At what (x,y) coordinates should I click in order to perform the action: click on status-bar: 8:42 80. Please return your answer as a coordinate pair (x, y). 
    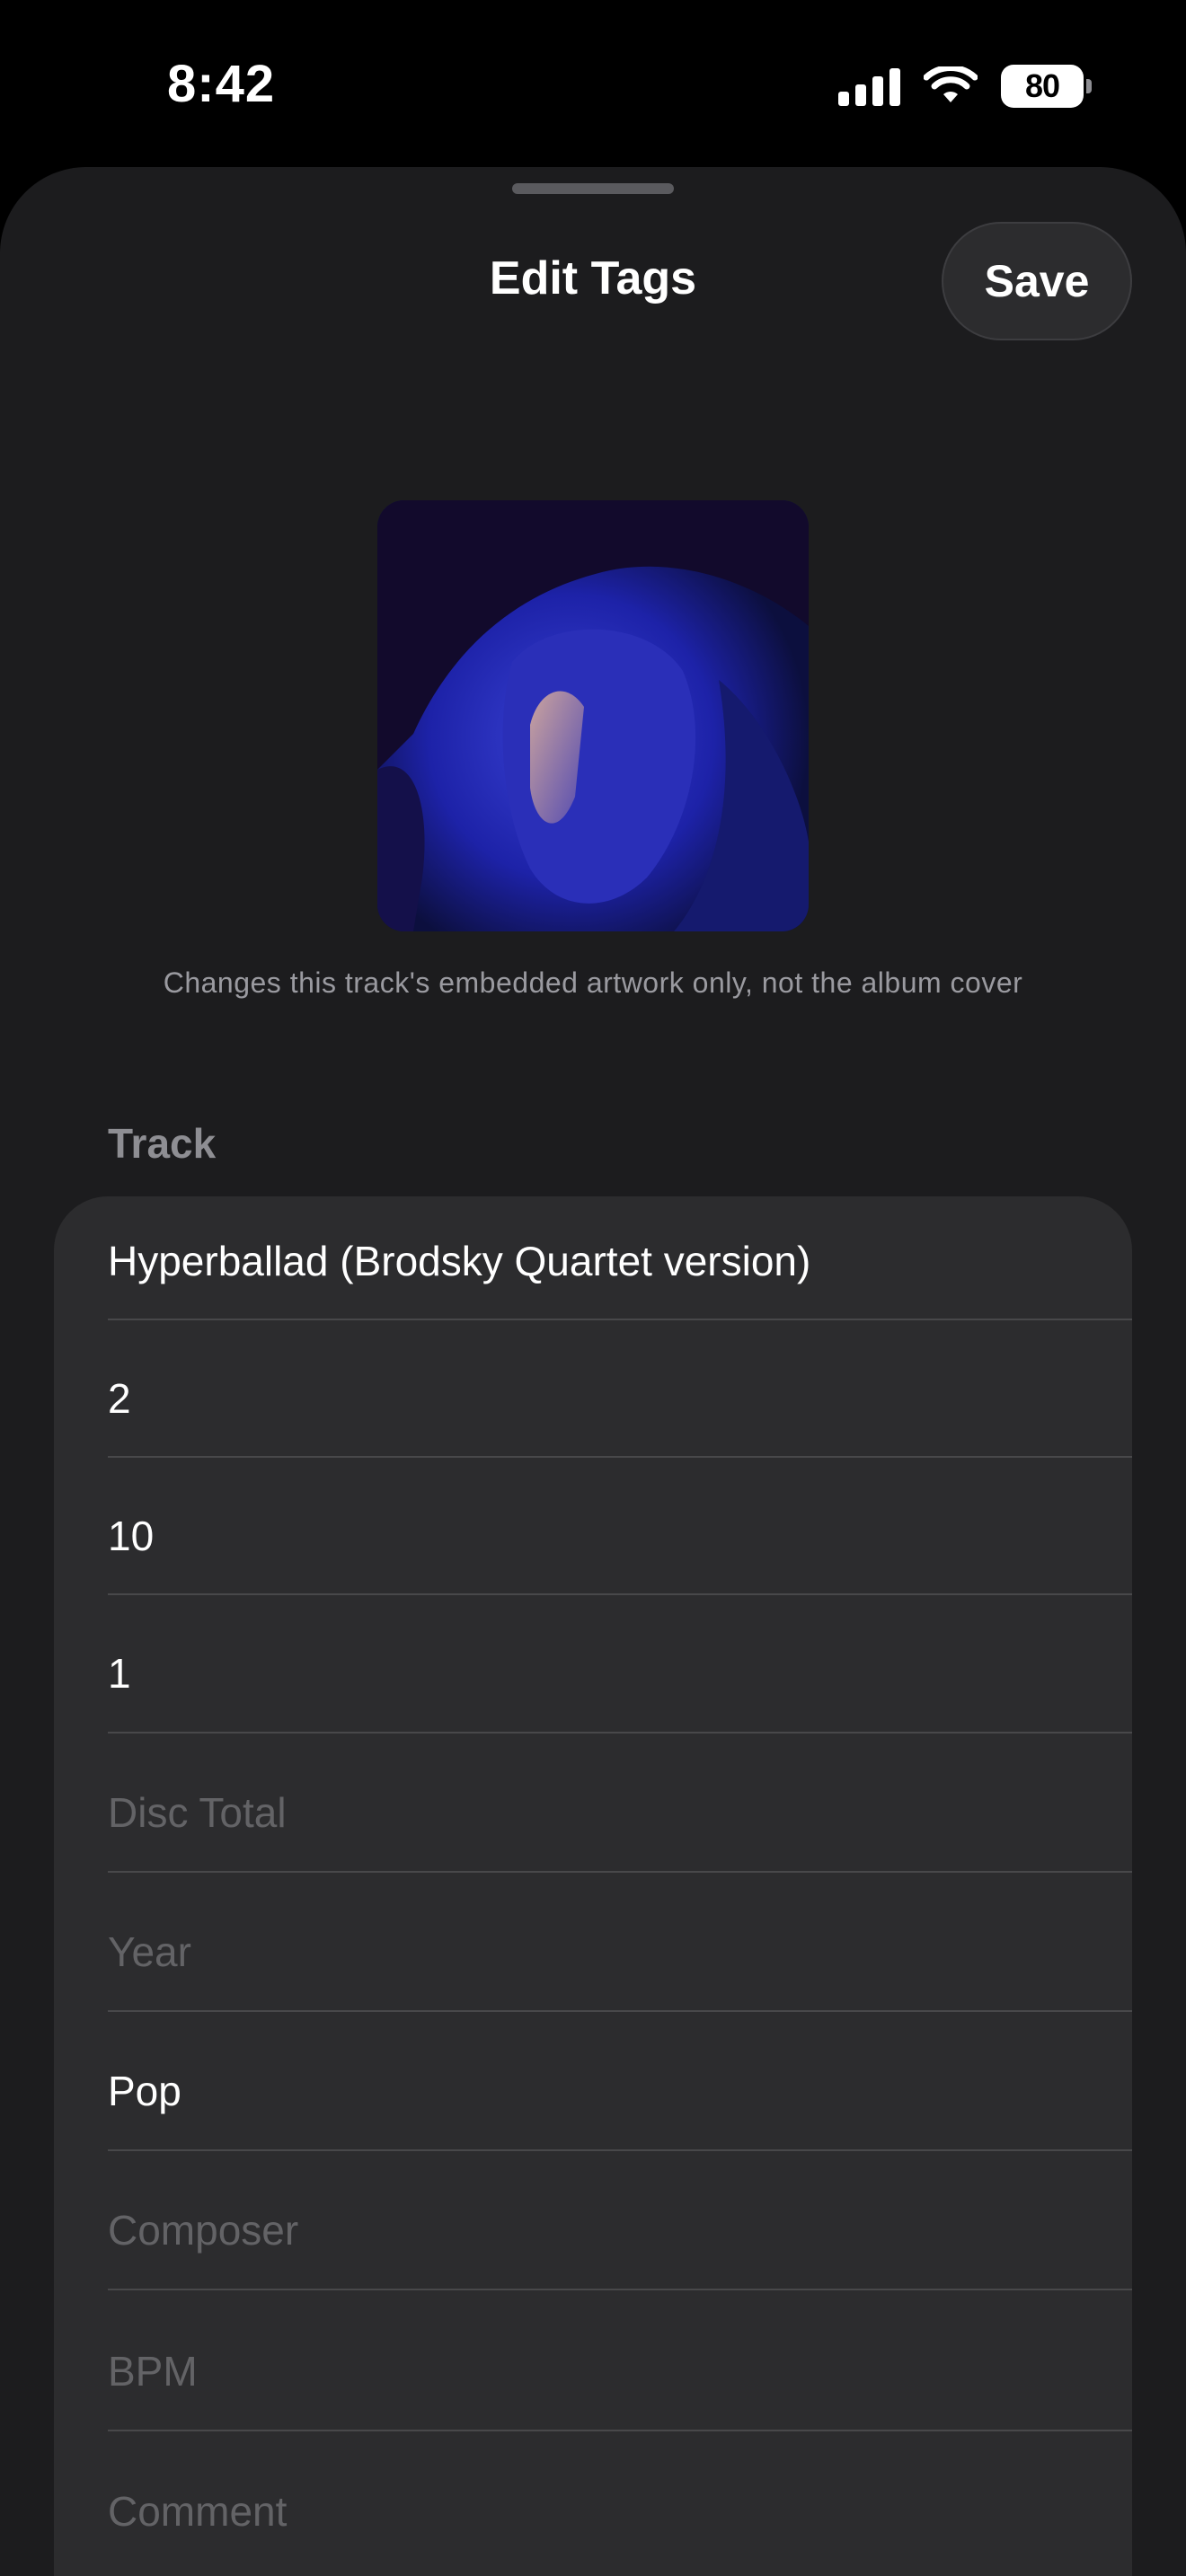
    Looking at the image, I should click on (593, 83).